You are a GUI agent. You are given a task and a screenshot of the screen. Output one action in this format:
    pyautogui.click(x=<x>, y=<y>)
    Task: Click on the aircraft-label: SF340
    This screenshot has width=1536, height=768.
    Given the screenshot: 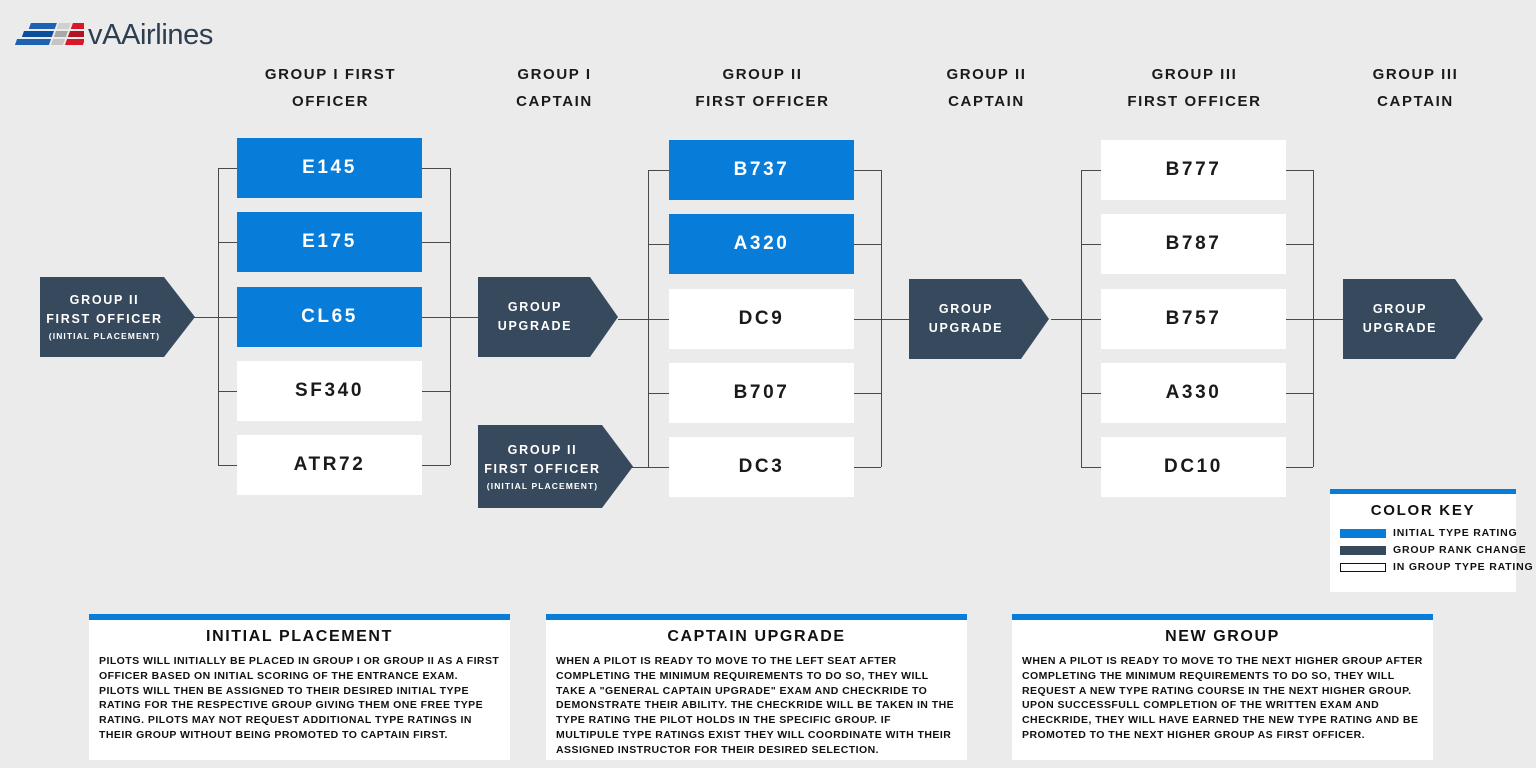 What is the action you would take?
    pyautogui.click(x=329, y=390)
    